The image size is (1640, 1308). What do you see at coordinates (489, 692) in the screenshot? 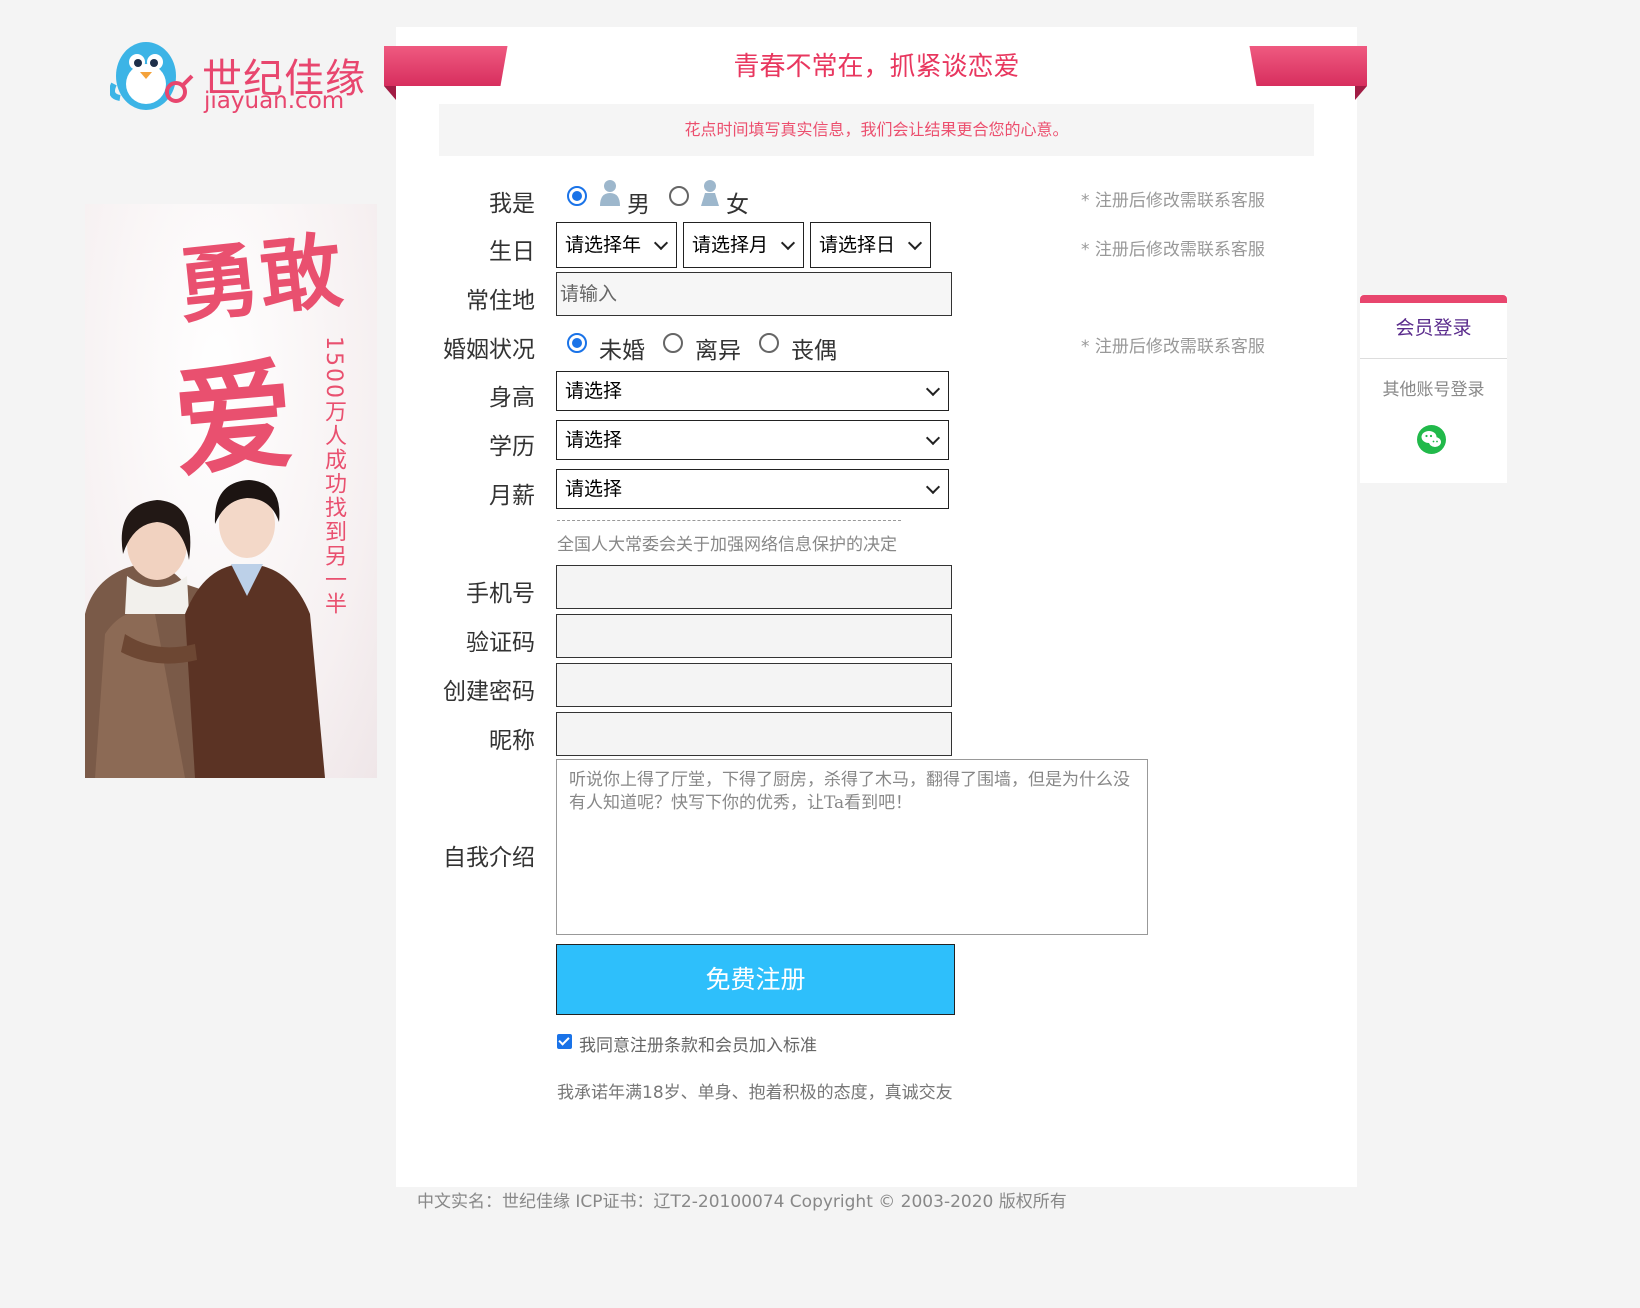
I see `password-label: 创建密码` at bounding box center [489, 692].